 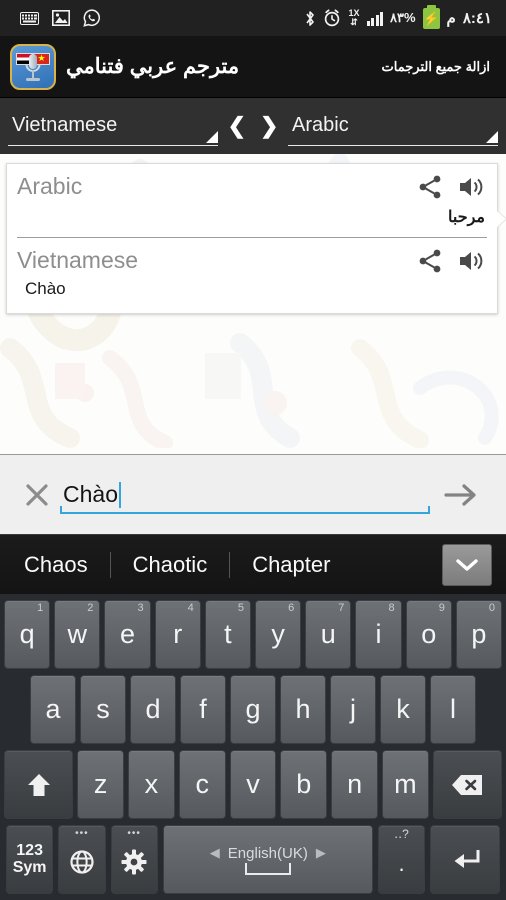 I want to click on space-key: ◀ English(UK) ▶, so click(x=267, y=859).